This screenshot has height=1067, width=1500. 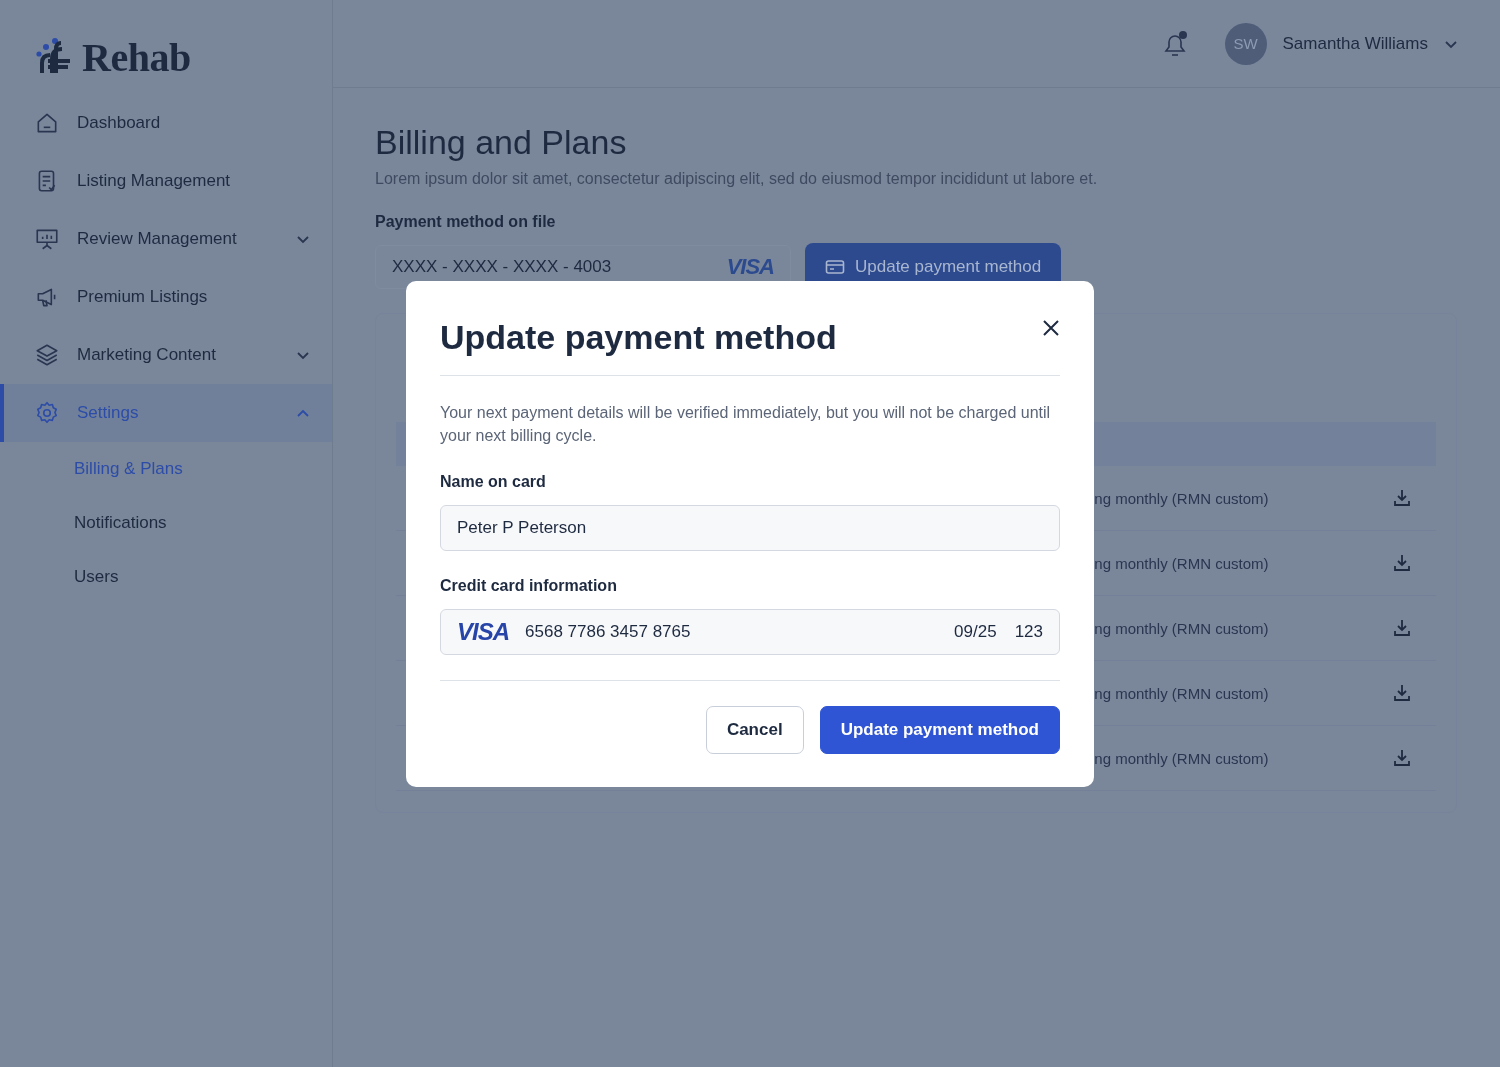 What do you see at coordinates (754, 730) in the screenshot?
I see `cancel-button: Cancel` at bounding box center [754, 730].